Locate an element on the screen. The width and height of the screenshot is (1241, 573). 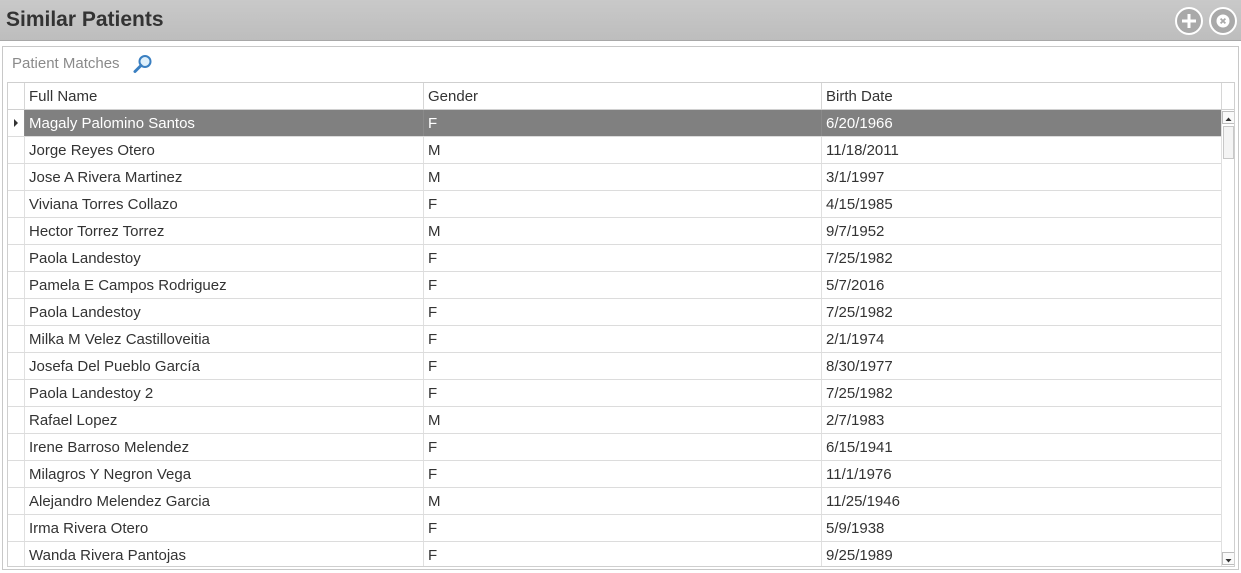
vertical-scrollbar is located at coordinates (1227, 338).